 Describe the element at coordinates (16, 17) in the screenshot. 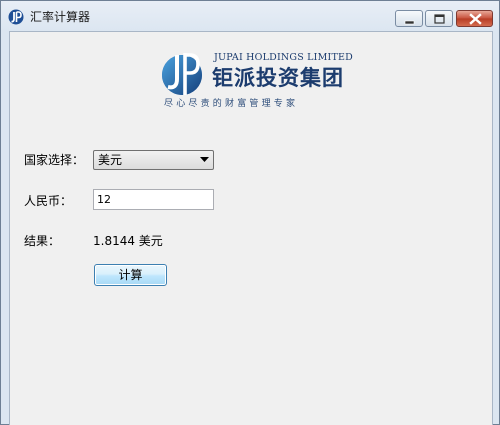

I see `app-logo-icon` at that location.